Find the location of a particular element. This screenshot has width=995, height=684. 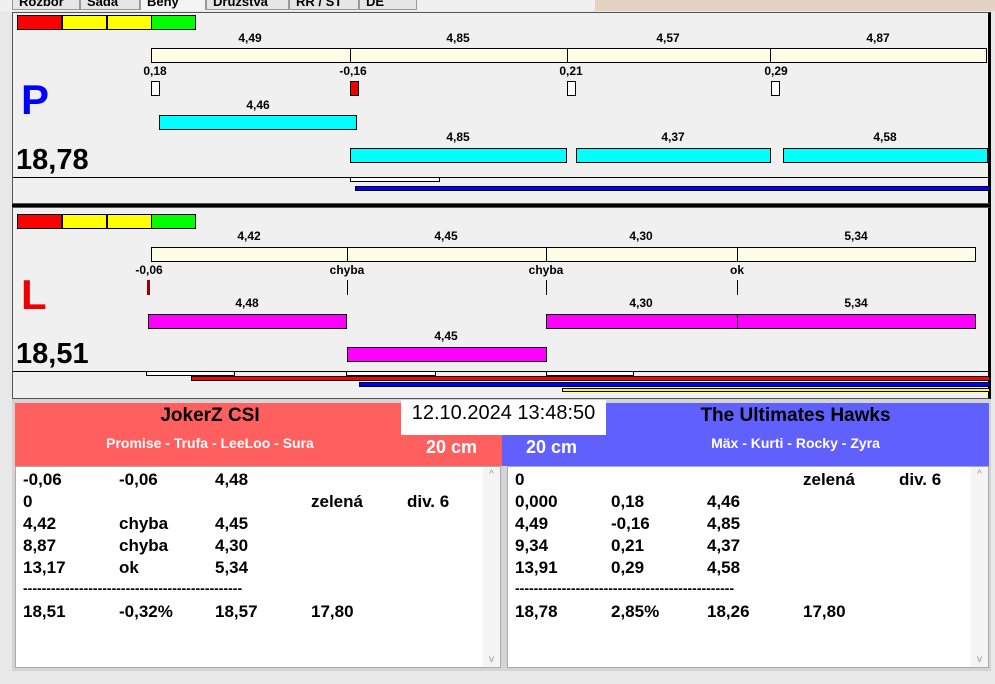

result-row: 13,91 0,29 4,58 is located at coordinates (748, 568).